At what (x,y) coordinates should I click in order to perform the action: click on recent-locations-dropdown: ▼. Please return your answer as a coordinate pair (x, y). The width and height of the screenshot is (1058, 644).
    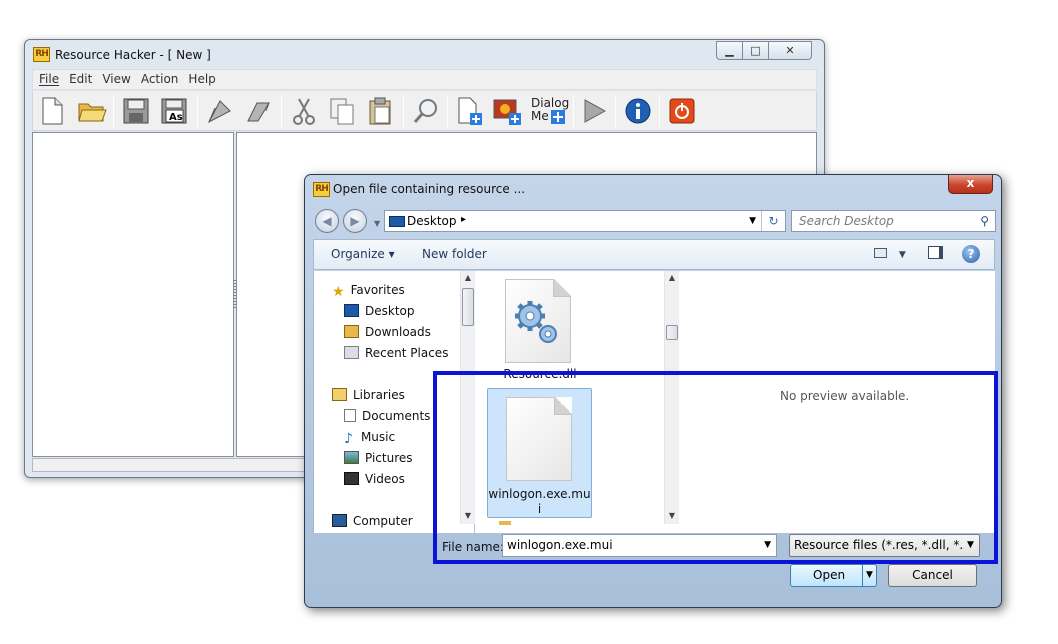
    Looking at the image, I should click on (377, 223).